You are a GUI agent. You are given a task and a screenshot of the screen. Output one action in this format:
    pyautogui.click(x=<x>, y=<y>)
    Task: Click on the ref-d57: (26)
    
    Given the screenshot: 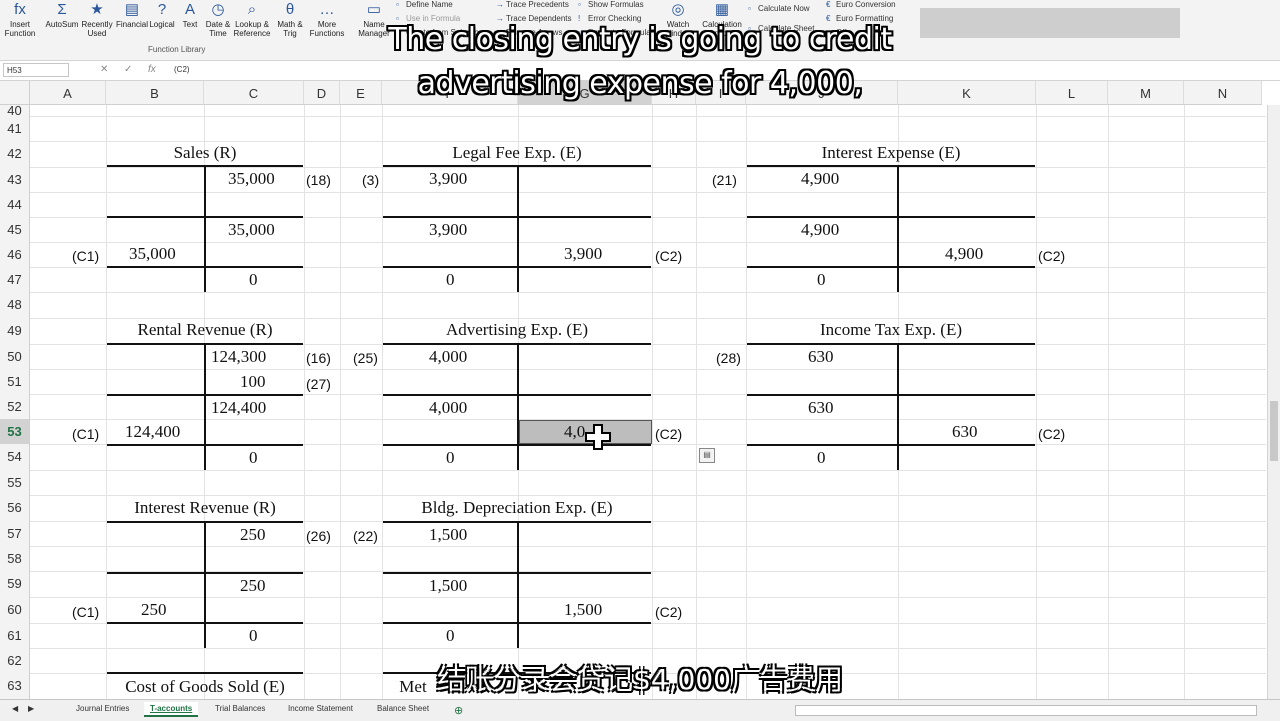 What is the action you would take?
    pyautogui.click(x=318, y=536)
    